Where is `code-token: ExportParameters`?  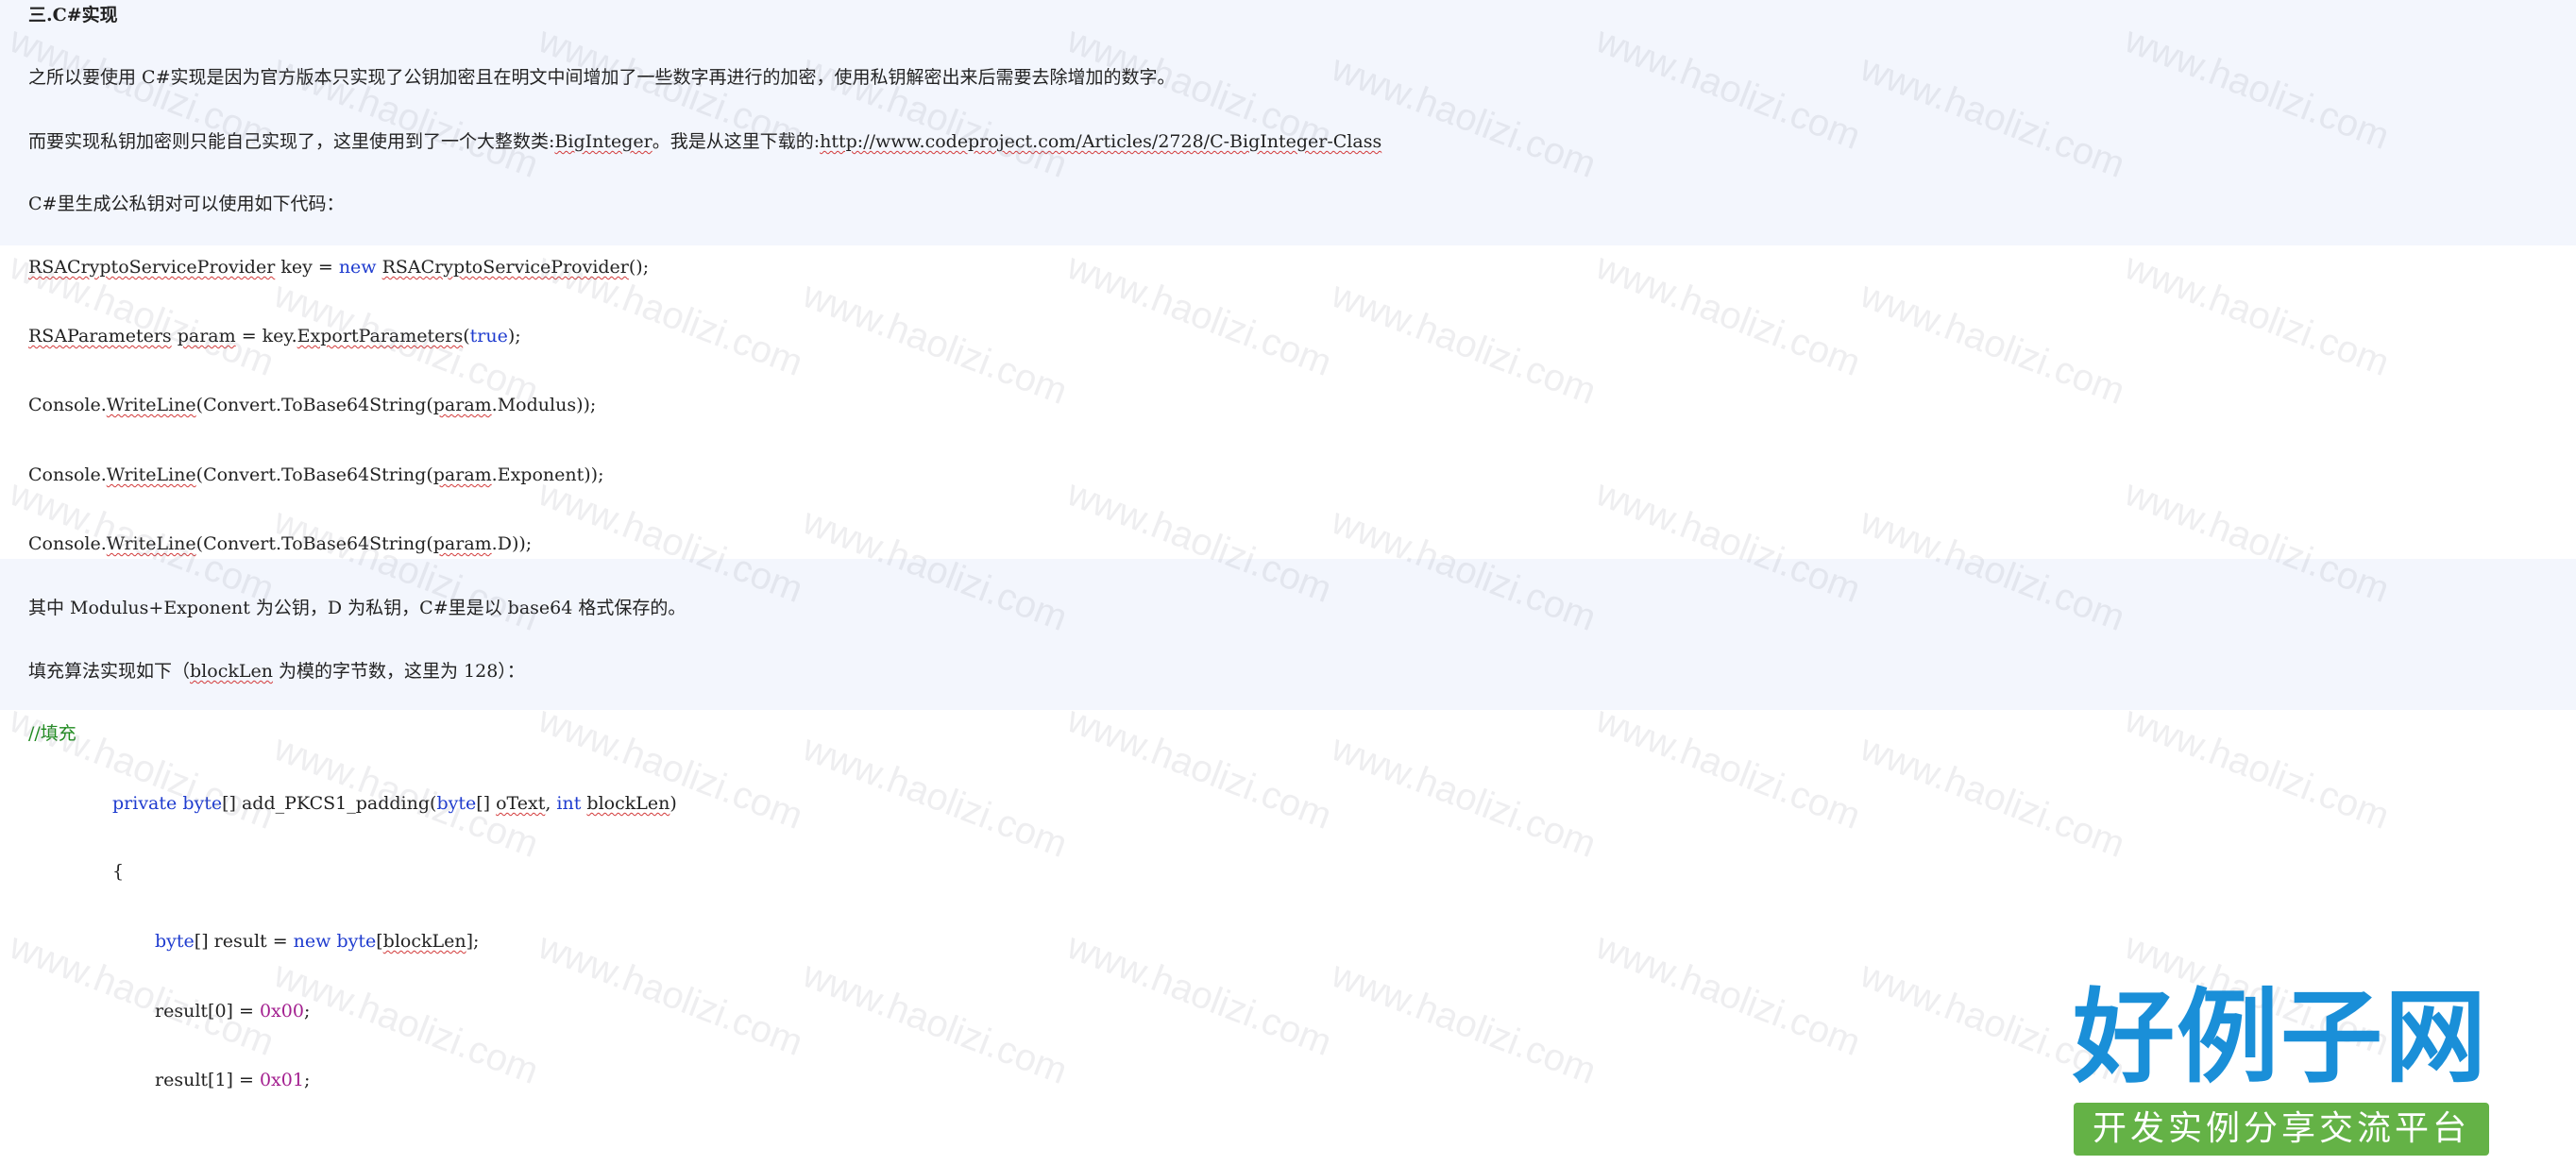
code-token: ExportParameters is located at coordinates (380, 336).